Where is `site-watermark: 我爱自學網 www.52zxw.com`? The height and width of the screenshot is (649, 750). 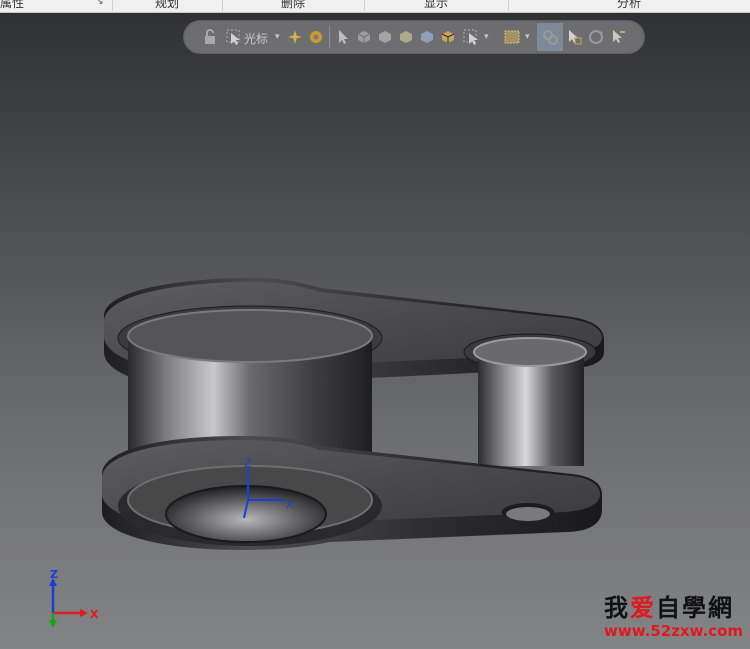
site-watermark: 我爱自學網 www.52zxw.com is located at coordinates (677, 616).